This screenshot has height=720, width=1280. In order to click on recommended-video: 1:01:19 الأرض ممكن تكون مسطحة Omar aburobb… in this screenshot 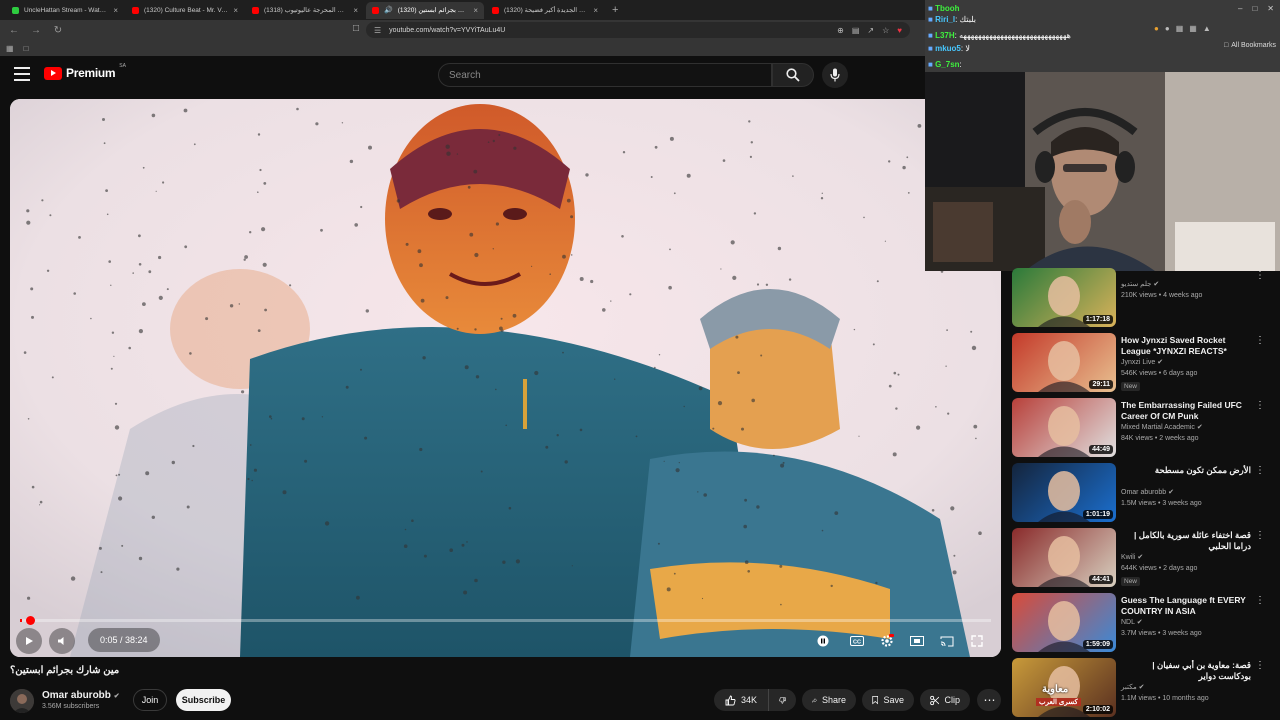, I will do `click(1142, 493)`.